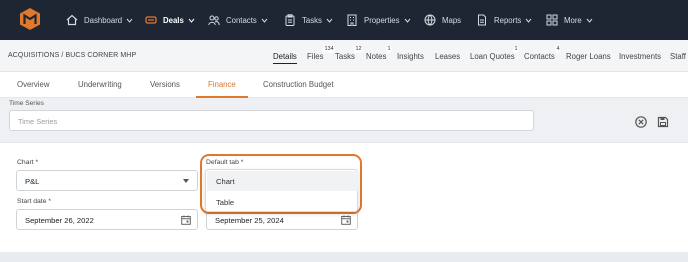 The image size is (688, 262). I want to click on subtab-finance: Finance, so click(222, 84).